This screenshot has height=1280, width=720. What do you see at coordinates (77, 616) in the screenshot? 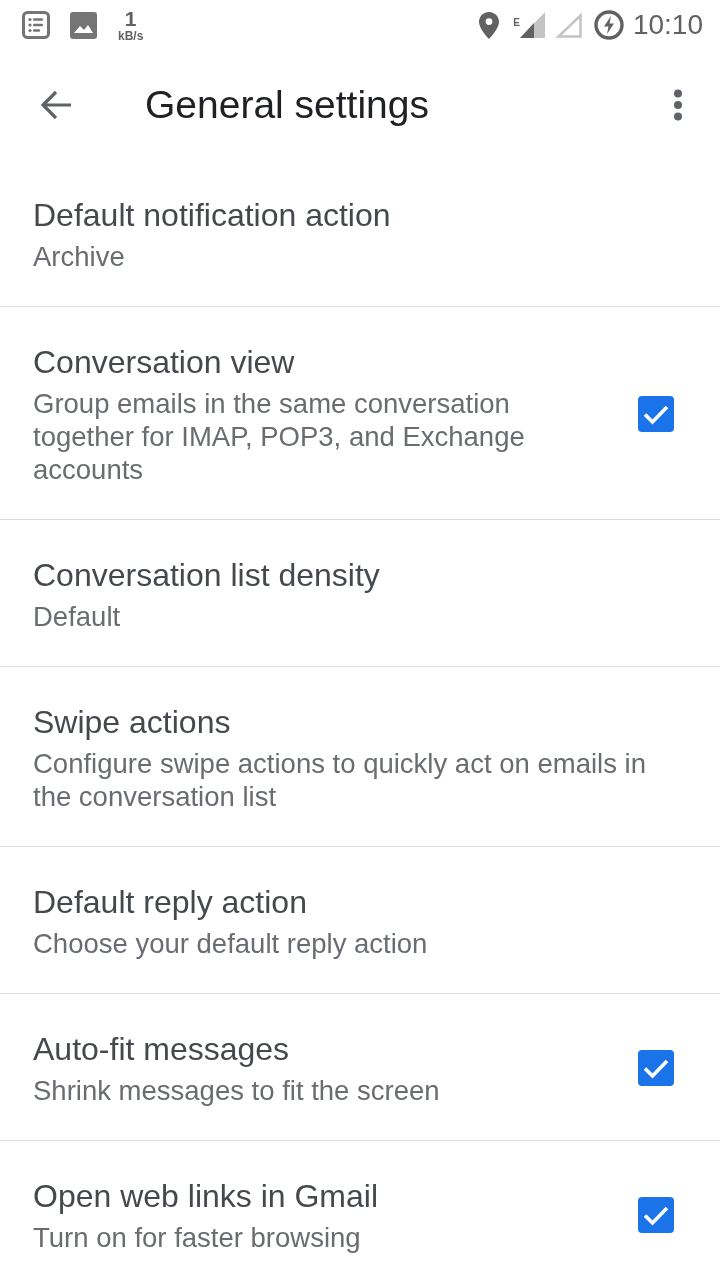
I see `setting-description: Default` at bounding box center [77, 616].